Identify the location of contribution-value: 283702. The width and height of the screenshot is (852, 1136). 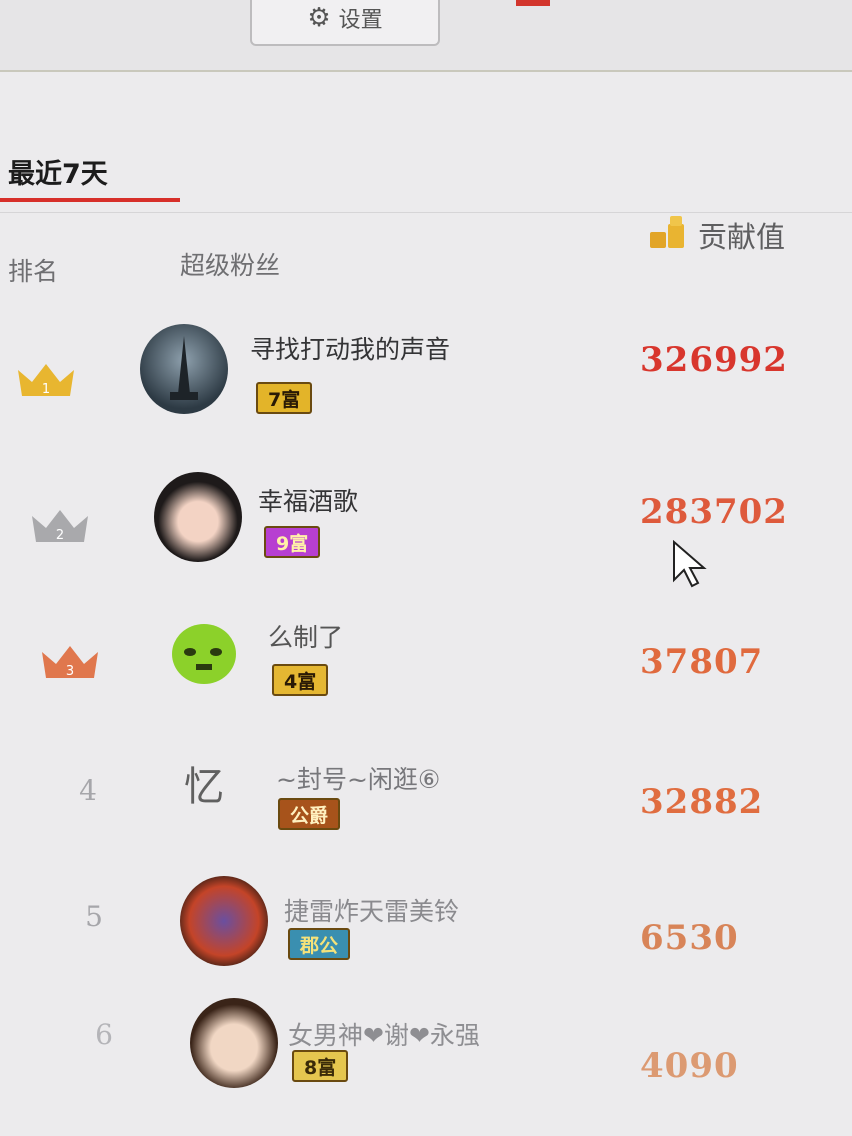
(714, 512).